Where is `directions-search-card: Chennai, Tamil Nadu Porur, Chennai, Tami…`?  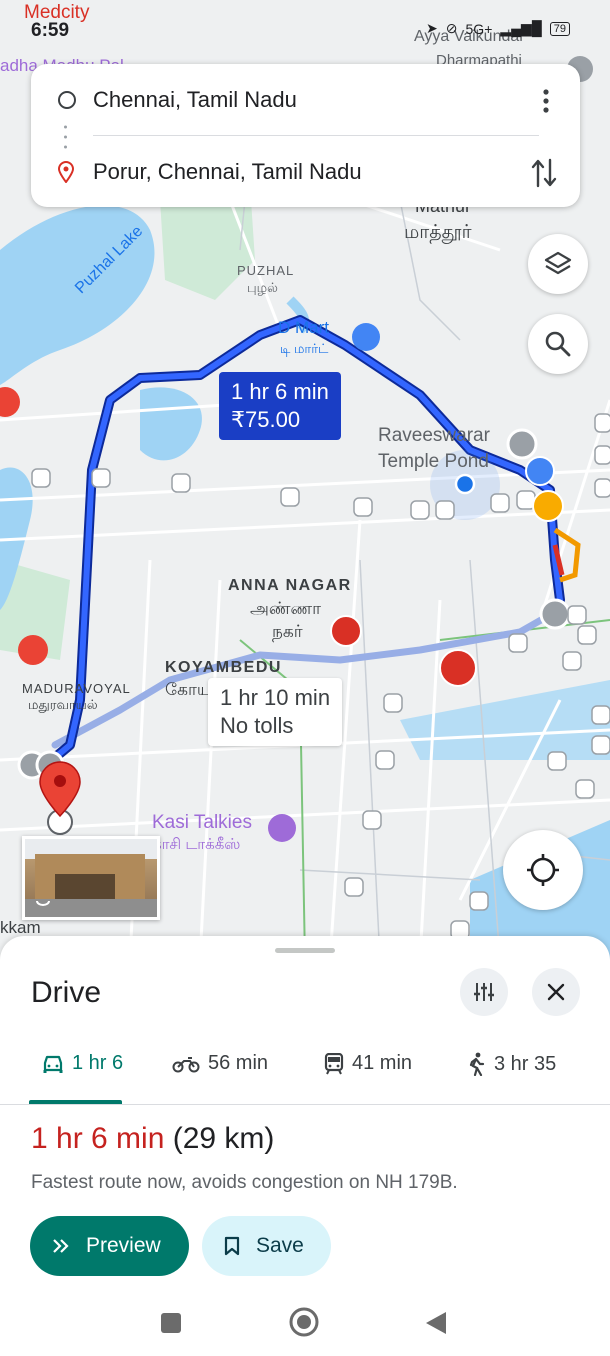
directions-search-card: Chennai, Tamil Nadu Porur, Chennai, Tami… is located at coordinates (305, 135).